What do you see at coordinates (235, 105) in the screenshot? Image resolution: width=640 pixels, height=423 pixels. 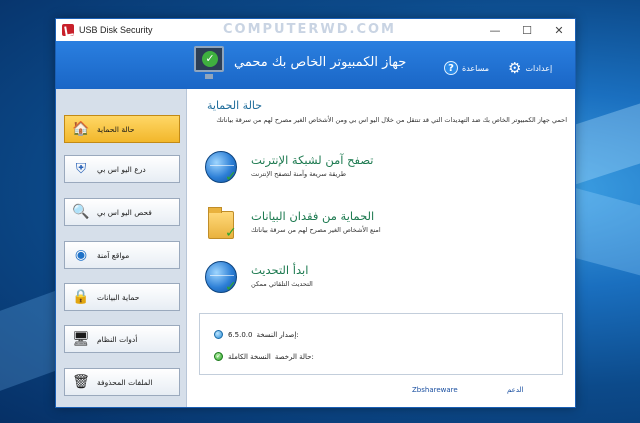 I see `section-title: حالة الحماية` at bounding box center [235, 105].